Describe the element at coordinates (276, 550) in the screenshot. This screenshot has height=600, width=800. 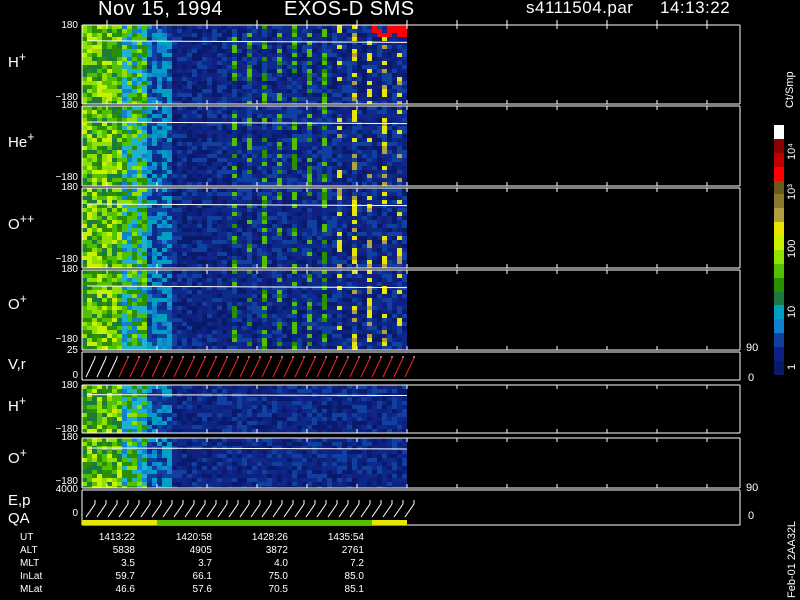
I see `orbit-value: 3872` at that location.